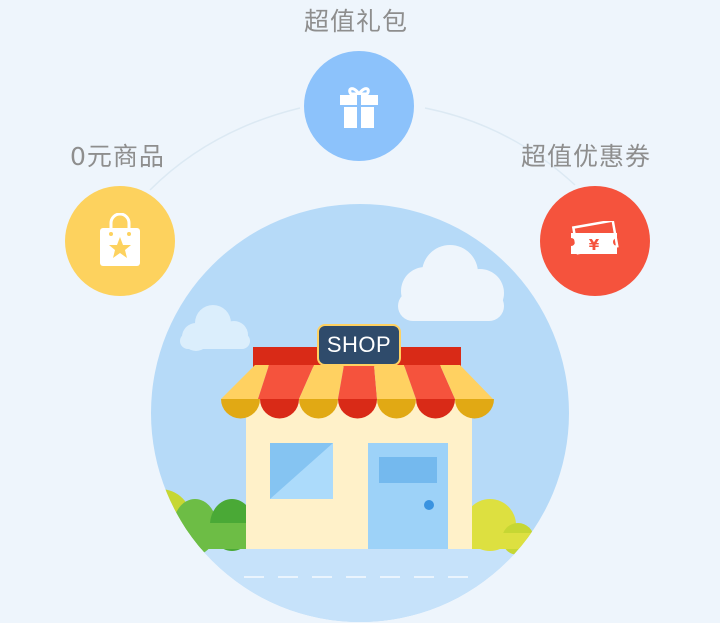  Describe the element at coordinates (117, 156) in the screenshot. I see `free-goods-label: 0元商品` at that location.